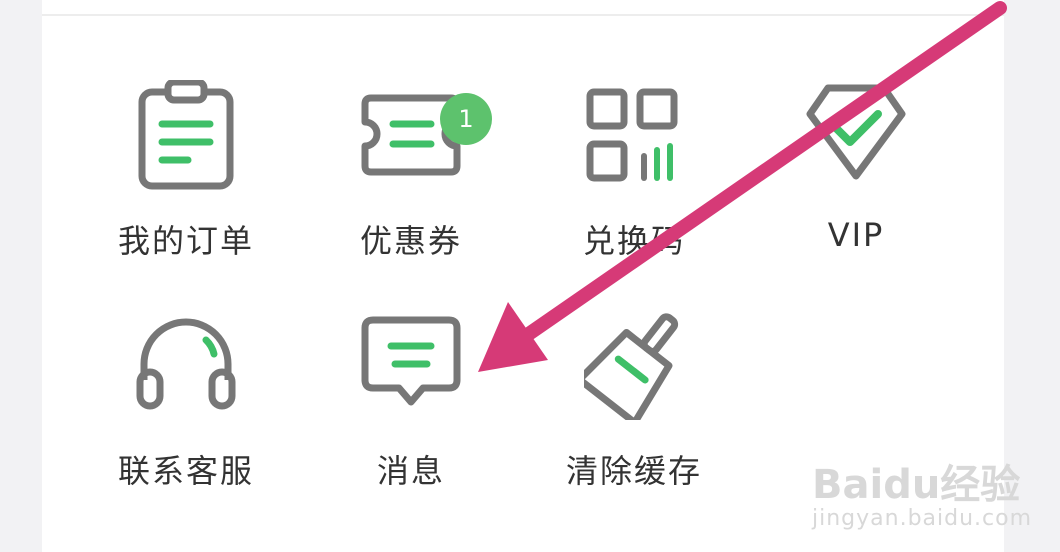  What do you see at coordinates (410, 471) in the screenshot?
I see `menu-item-label: 消息` at bounding box center [410, 471].